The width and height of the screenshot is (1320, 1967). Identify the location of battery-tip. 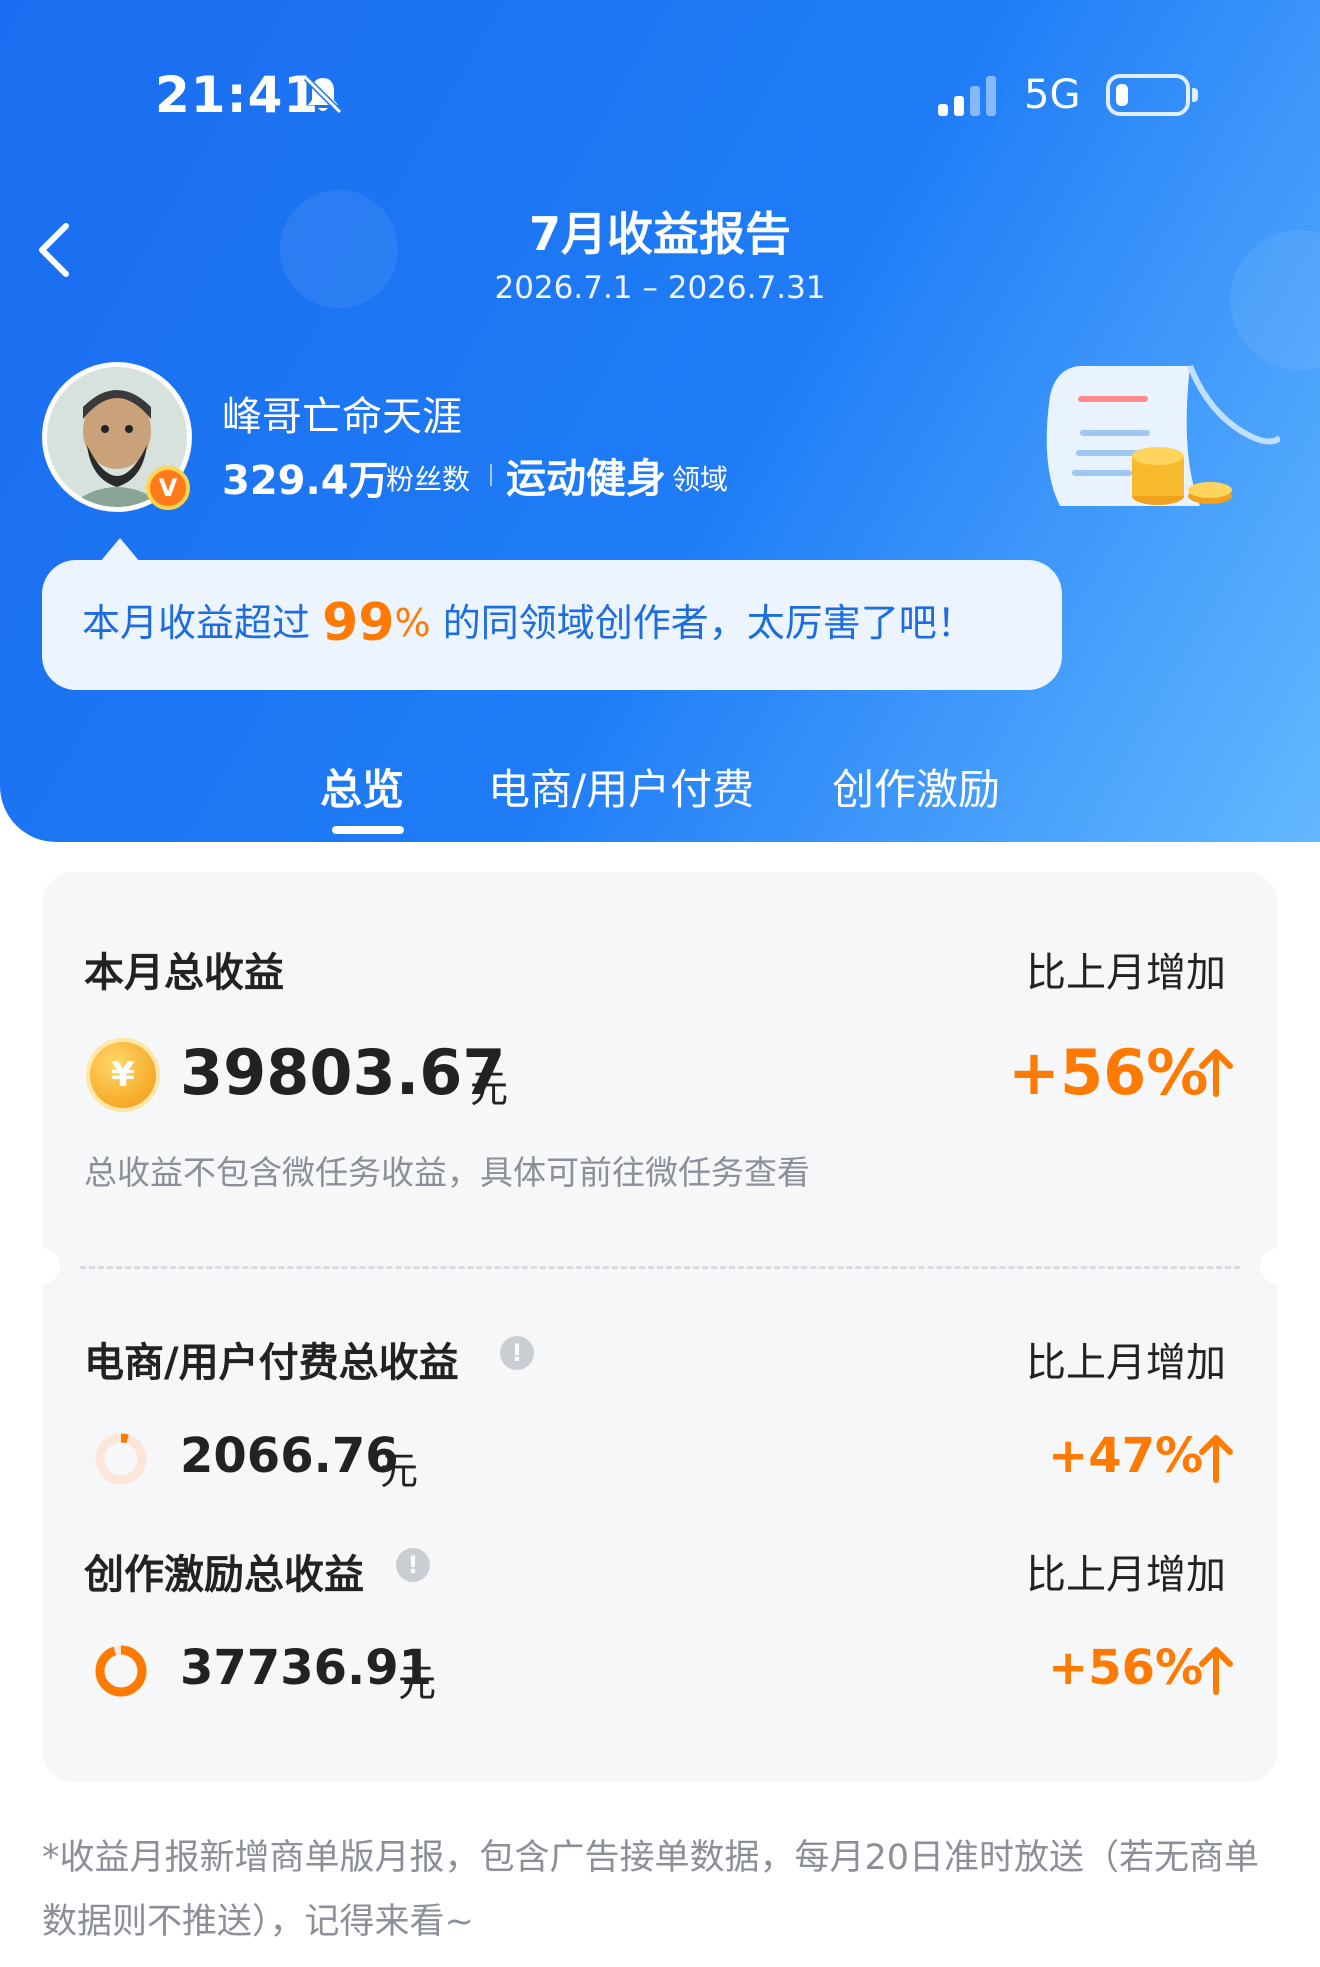
(1195, 95).